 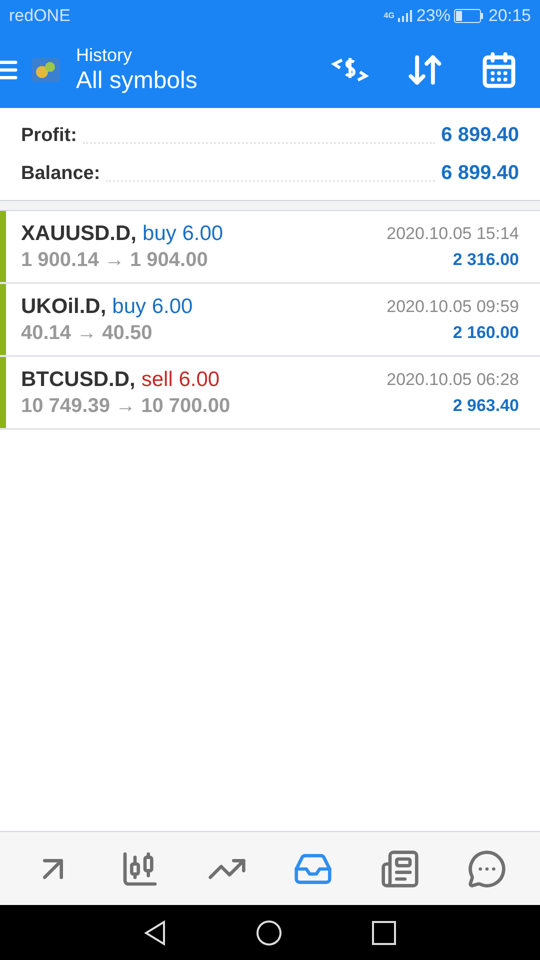 I want to click on price-range: 1 900.14 → 1 904.00, so click(x=115, y=260).